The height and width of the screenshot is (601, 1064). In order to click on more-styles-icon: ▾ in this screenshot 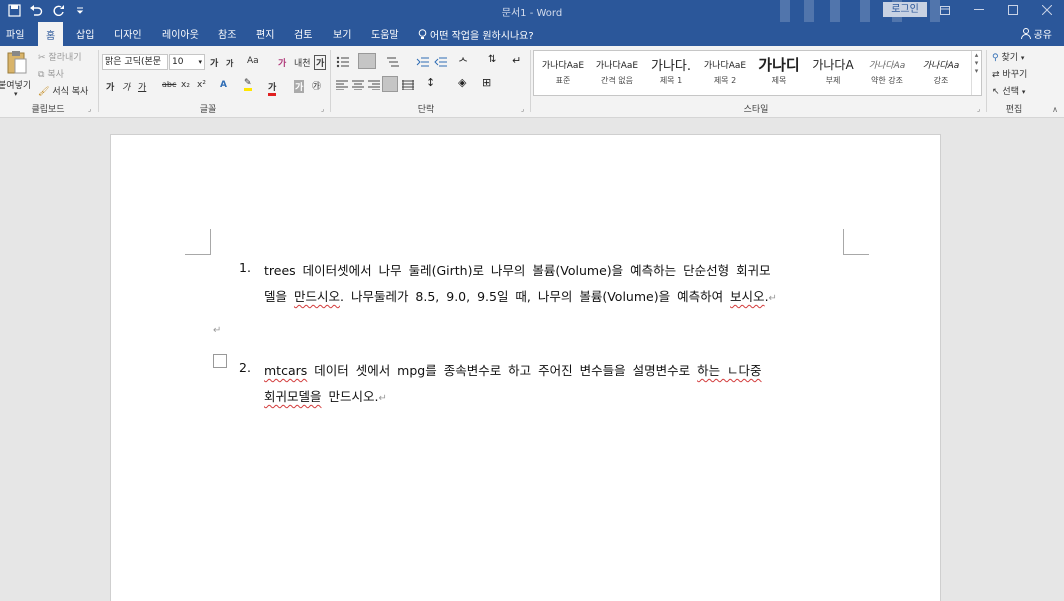, I will do `click(976, 71)`.